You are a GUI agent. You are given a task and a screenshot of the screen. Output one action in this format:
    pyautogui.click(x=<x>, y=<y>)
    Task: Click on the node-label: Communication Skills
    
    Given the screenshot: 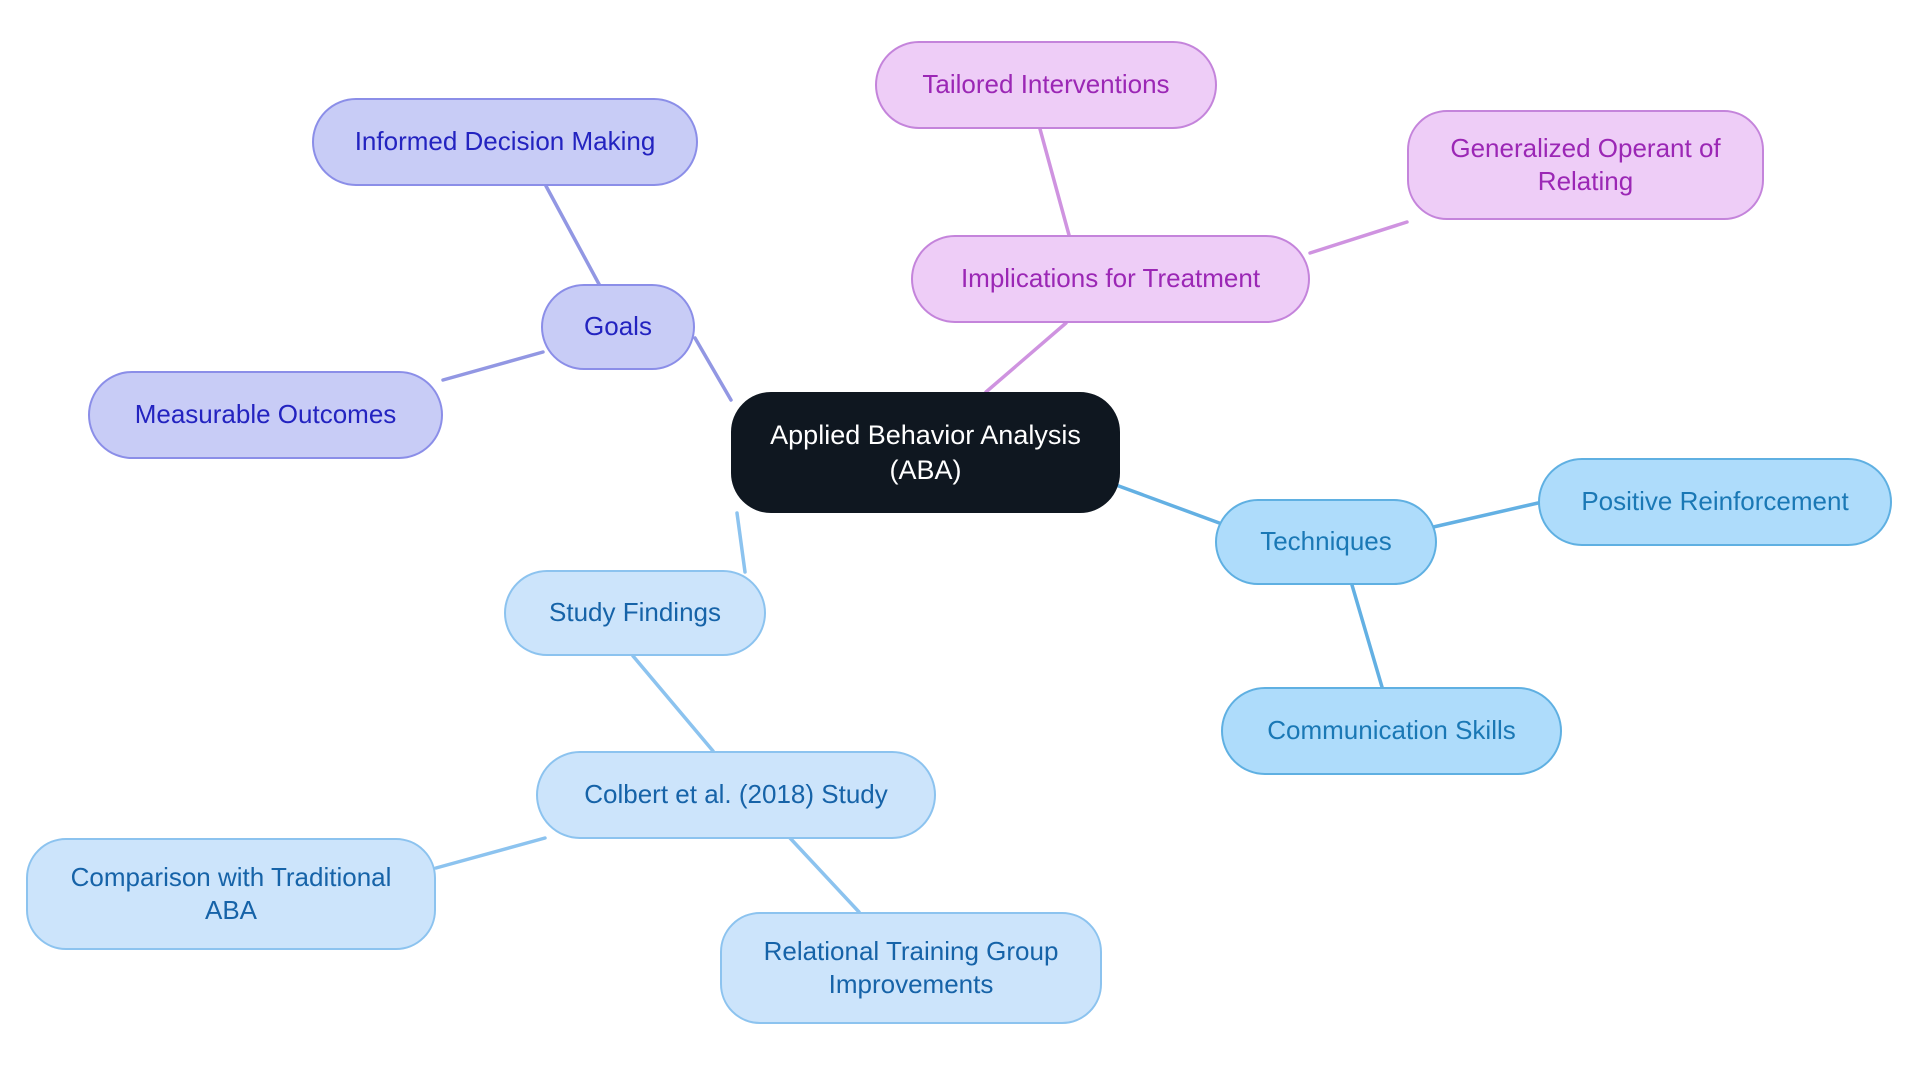 What is the action you would take?
    pyautogui.click(x=1391, y=730)
    